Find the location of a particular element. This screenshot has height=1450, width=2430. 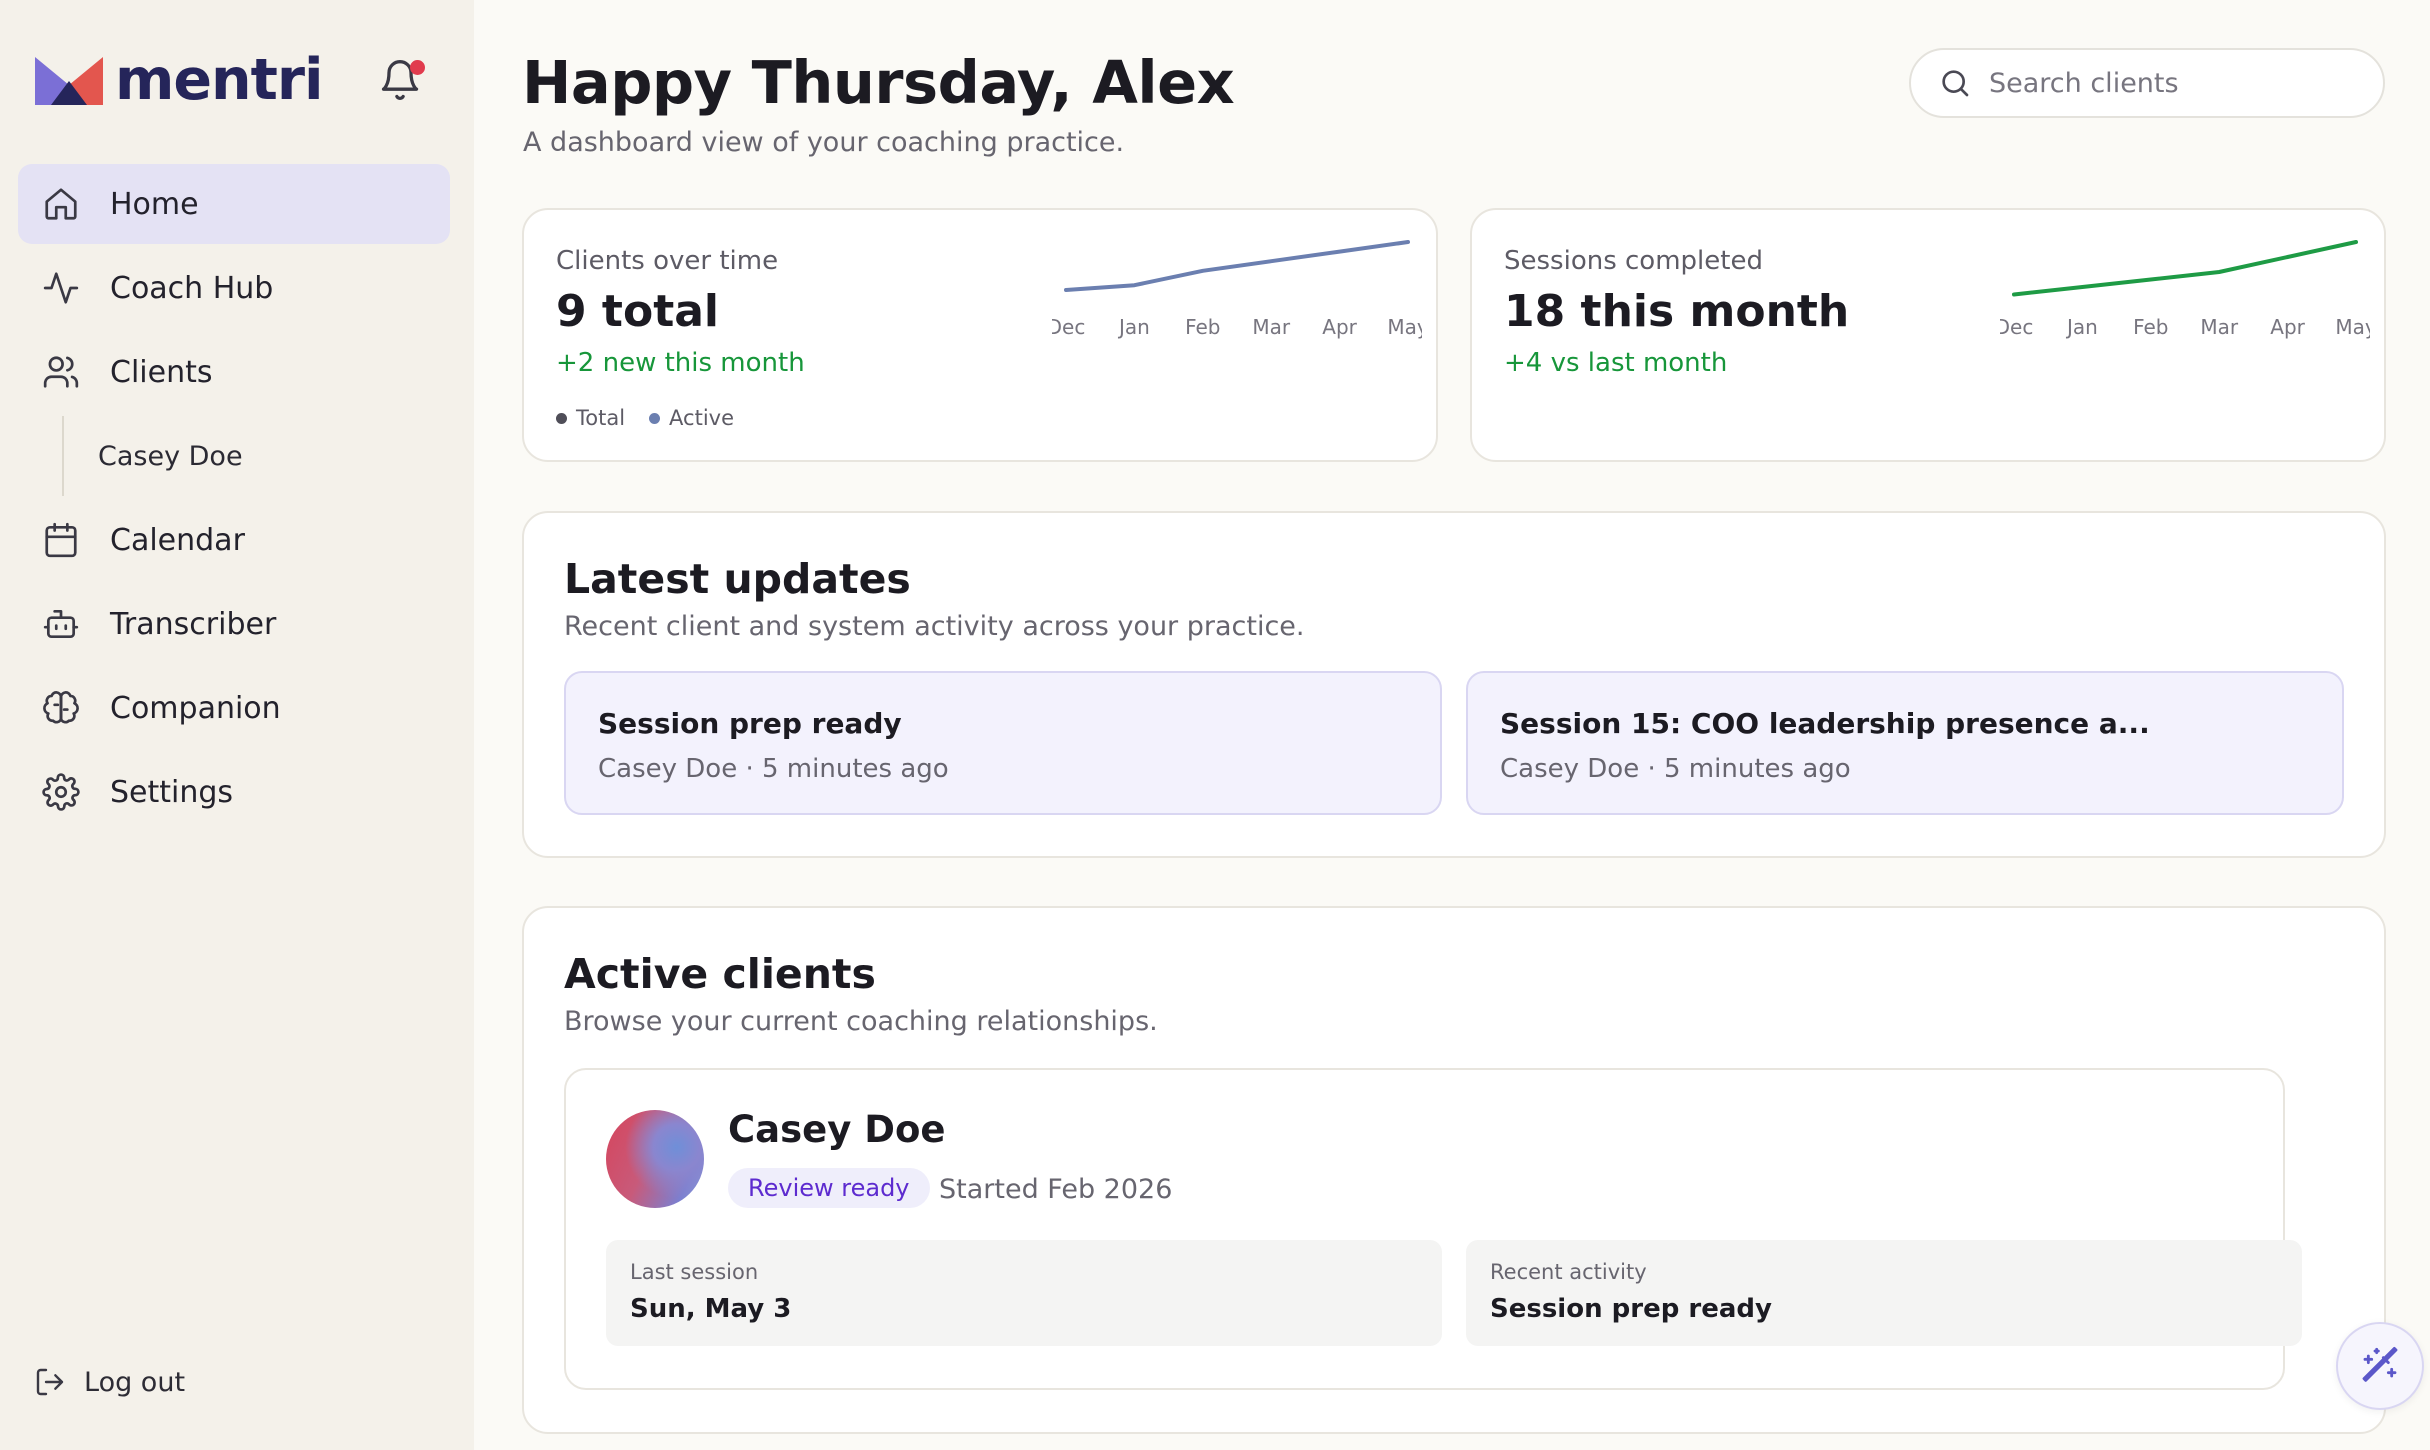

stat-label: Sessions completed is located at coordinates (1633, 261).